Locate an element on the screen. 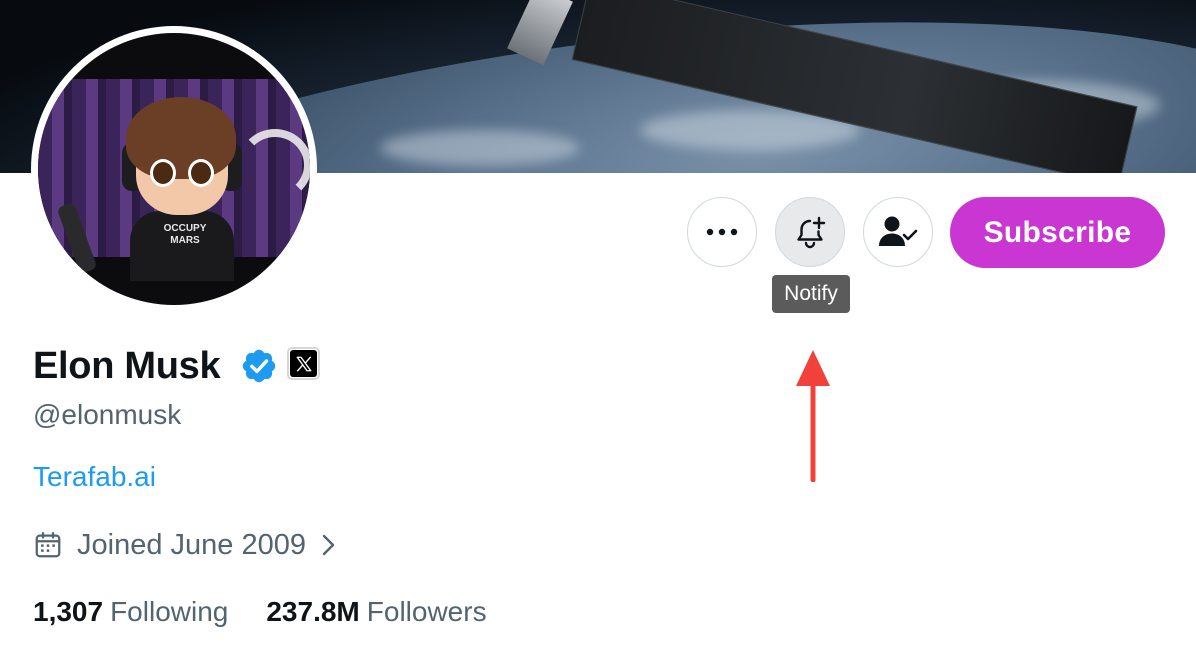 The width and height of the screenshot is (1196, 650). avatar-smoke is located at coordinates (274, 165).